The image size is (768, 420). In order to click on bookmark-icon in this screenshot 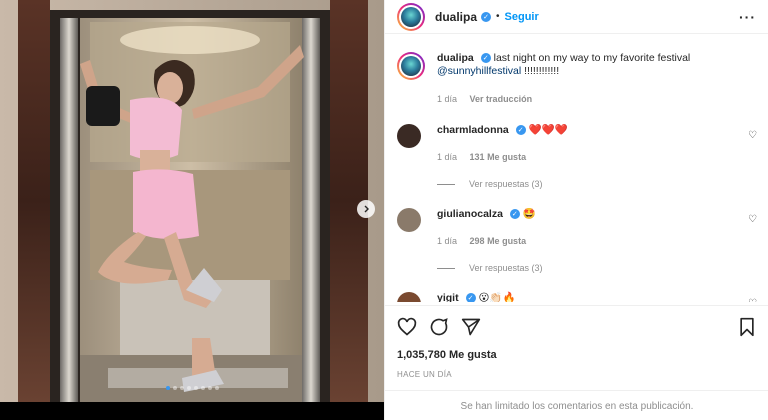, I will do `click(747, 327)`.